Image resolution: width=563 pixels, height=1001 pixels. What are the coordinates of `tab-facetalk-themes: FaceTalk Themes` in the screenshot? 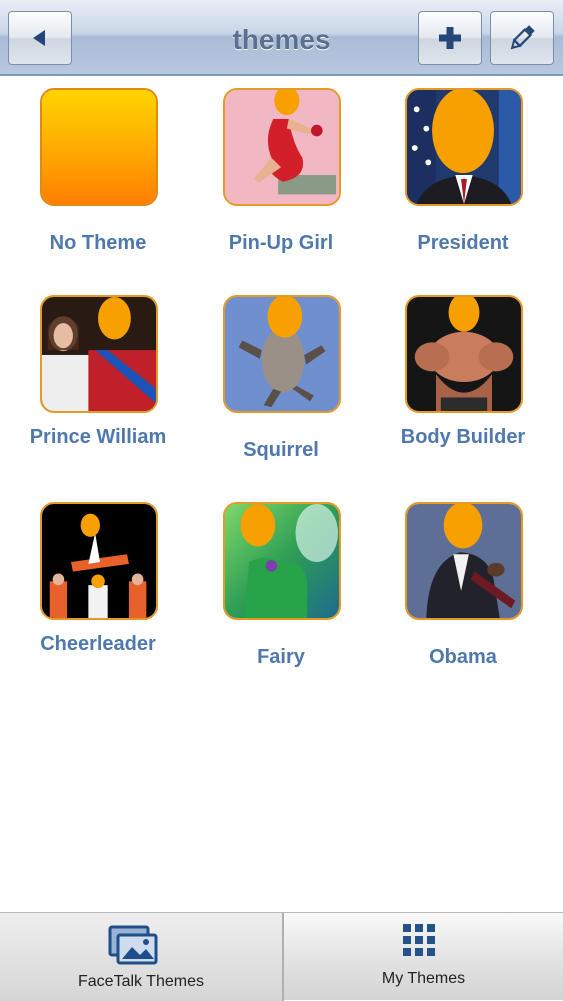 It's located at (142, 957).